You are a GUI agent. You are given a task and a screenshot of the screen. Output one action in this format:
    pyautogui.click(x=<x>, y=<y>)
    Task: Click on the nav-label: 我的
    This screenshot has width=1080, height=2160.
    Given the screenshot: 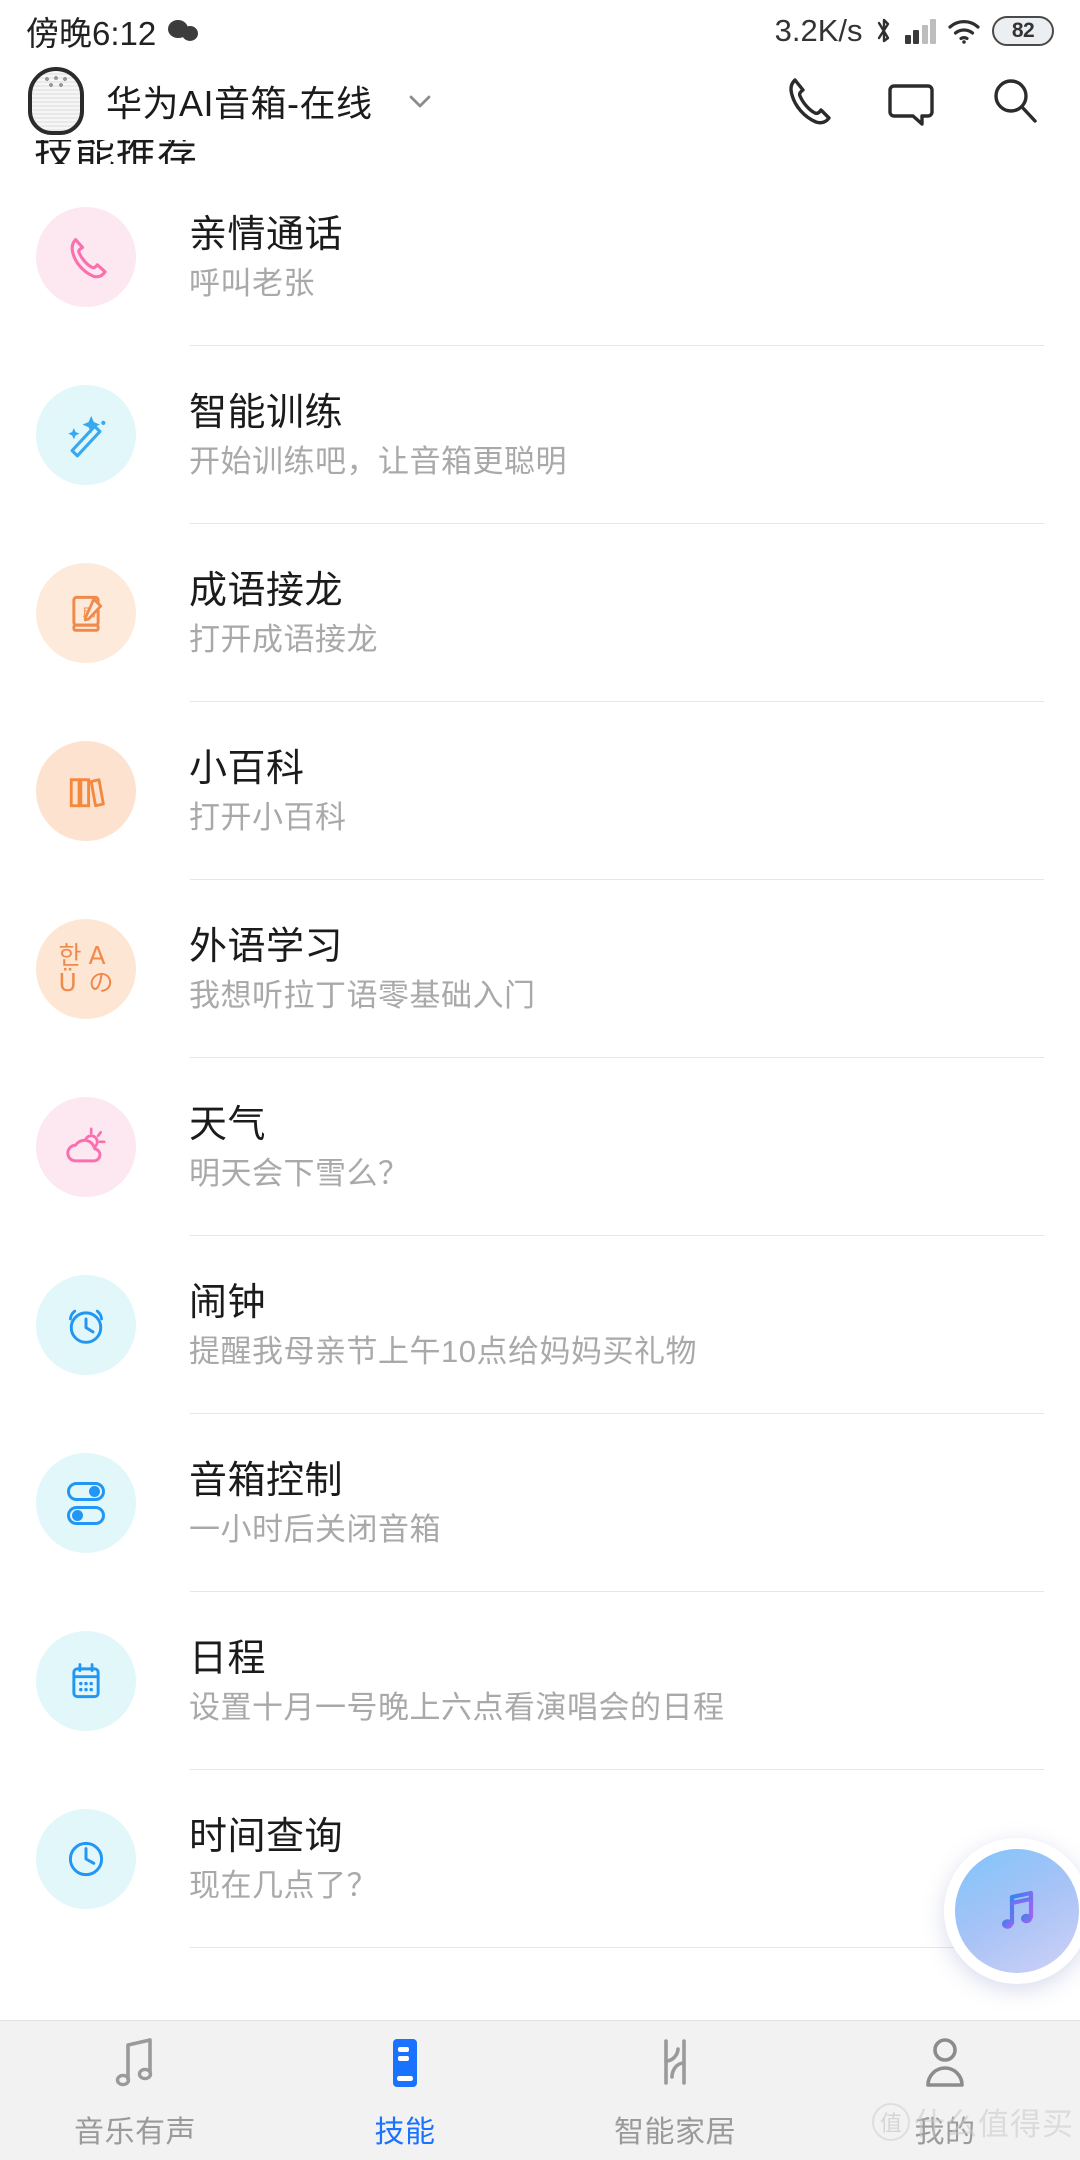 What is the action you would take?
    pyautogui.click(x=945, y=2132)
    